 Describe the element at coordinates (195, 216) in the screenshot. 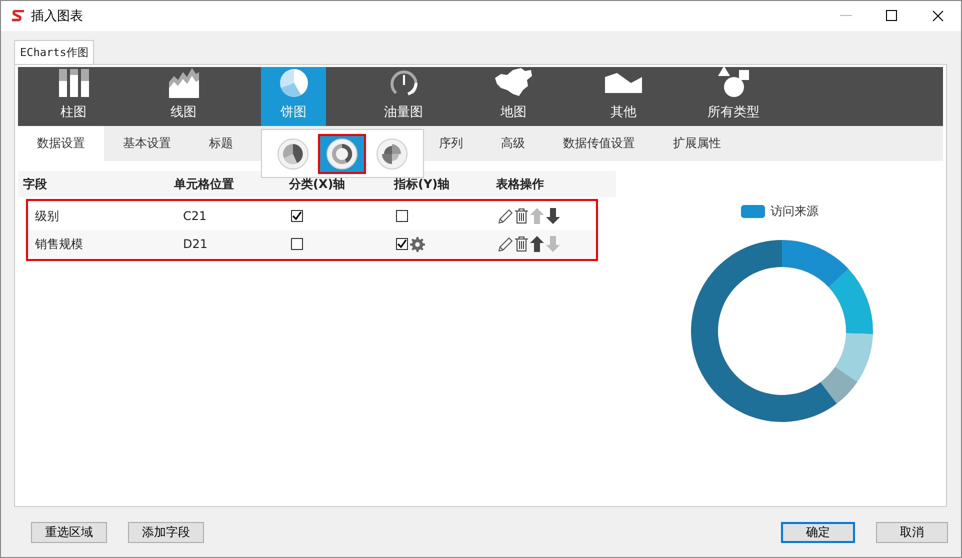

I see `cell-position: C21` at that location.